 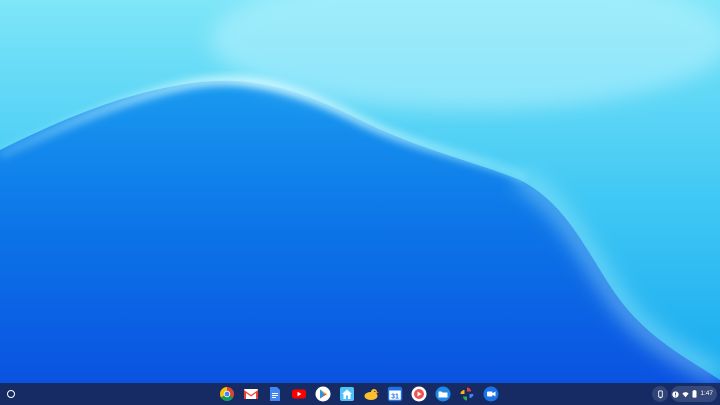 I want to click on files-app, so click(x=443, y=394).